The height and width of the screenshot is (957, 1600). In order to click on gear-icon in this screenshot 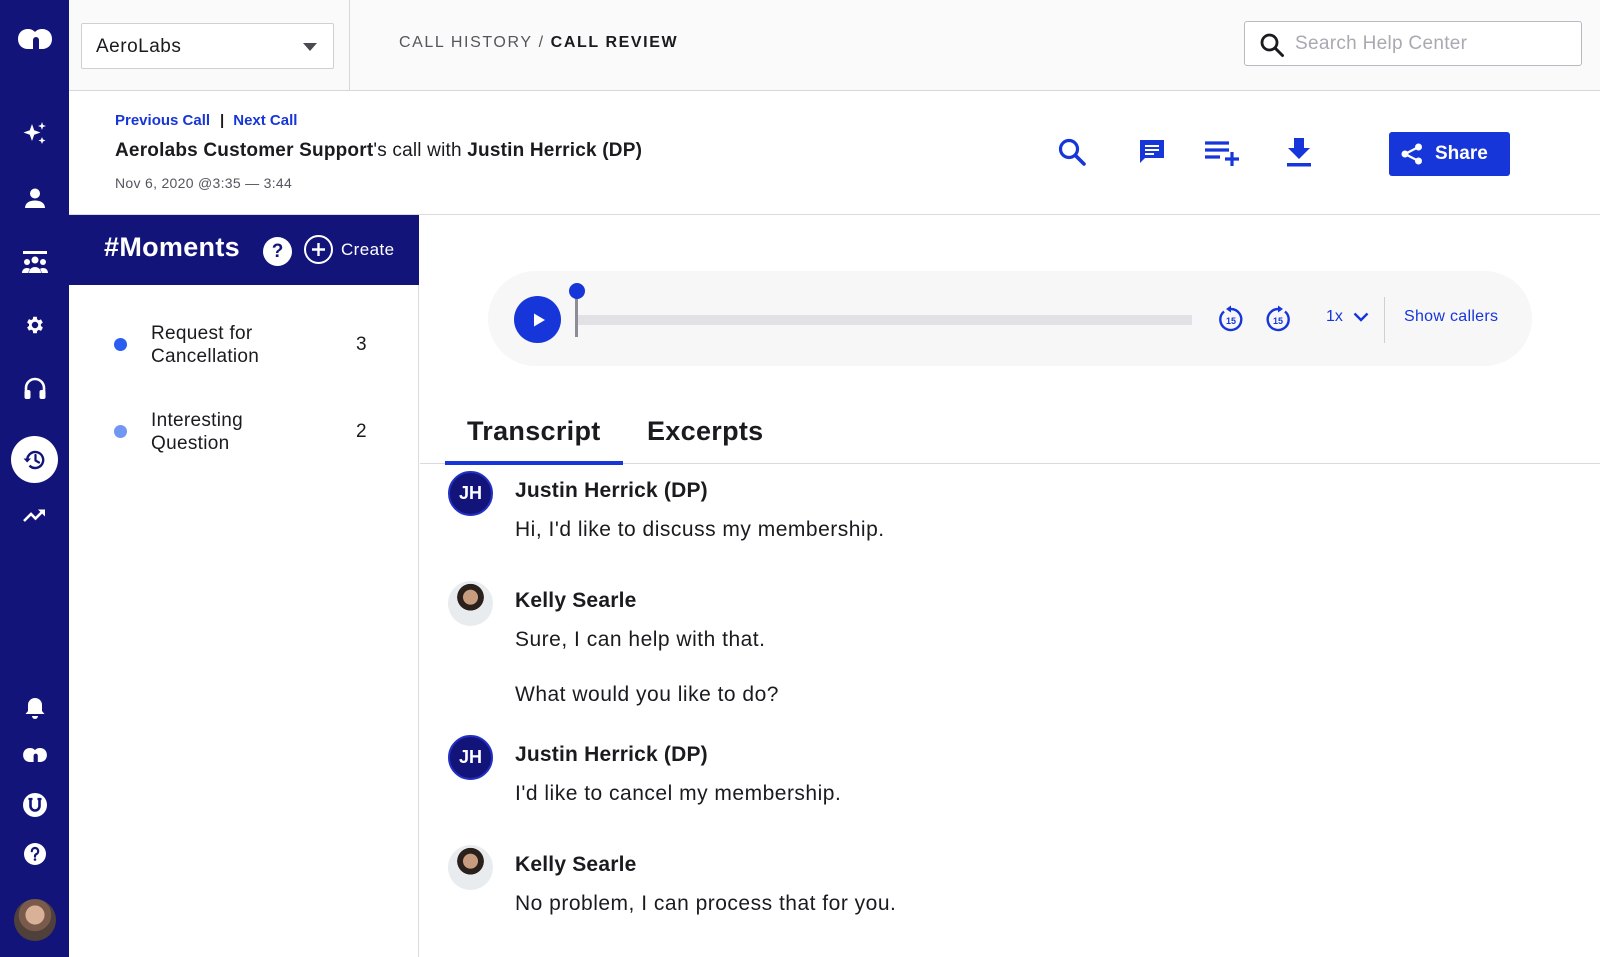, I will do `click(34, 325)`.